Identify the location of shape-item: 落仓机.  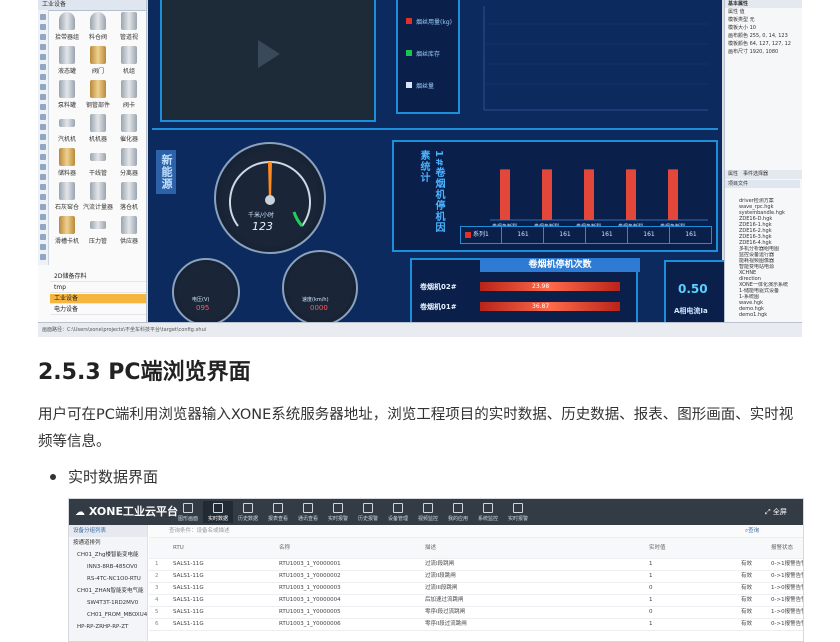
(129, 196).